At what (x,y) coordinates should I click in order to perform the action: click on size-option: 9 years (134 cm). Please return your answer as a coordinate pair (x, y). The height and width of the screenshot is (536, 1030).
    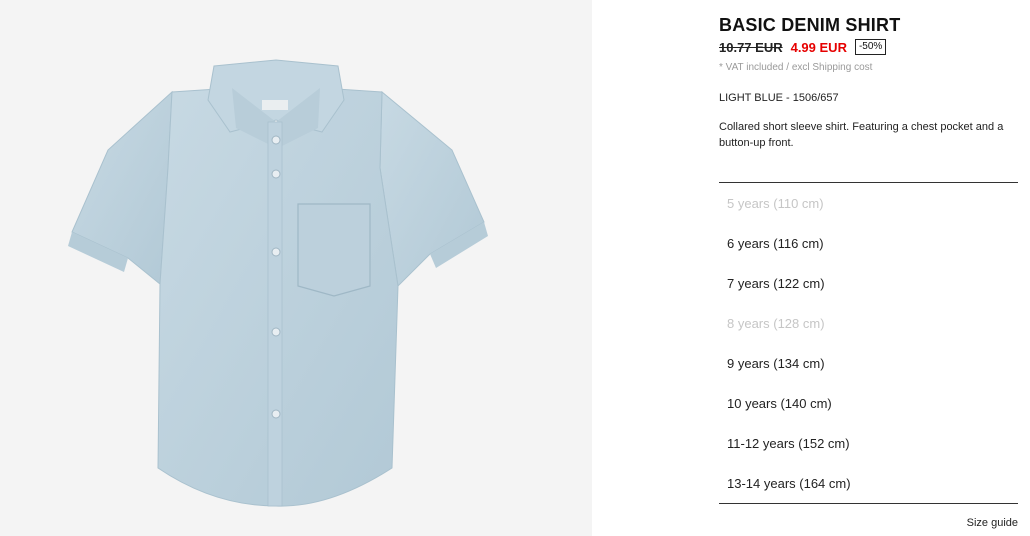
    Looking at the image, I should click on (868, 363).